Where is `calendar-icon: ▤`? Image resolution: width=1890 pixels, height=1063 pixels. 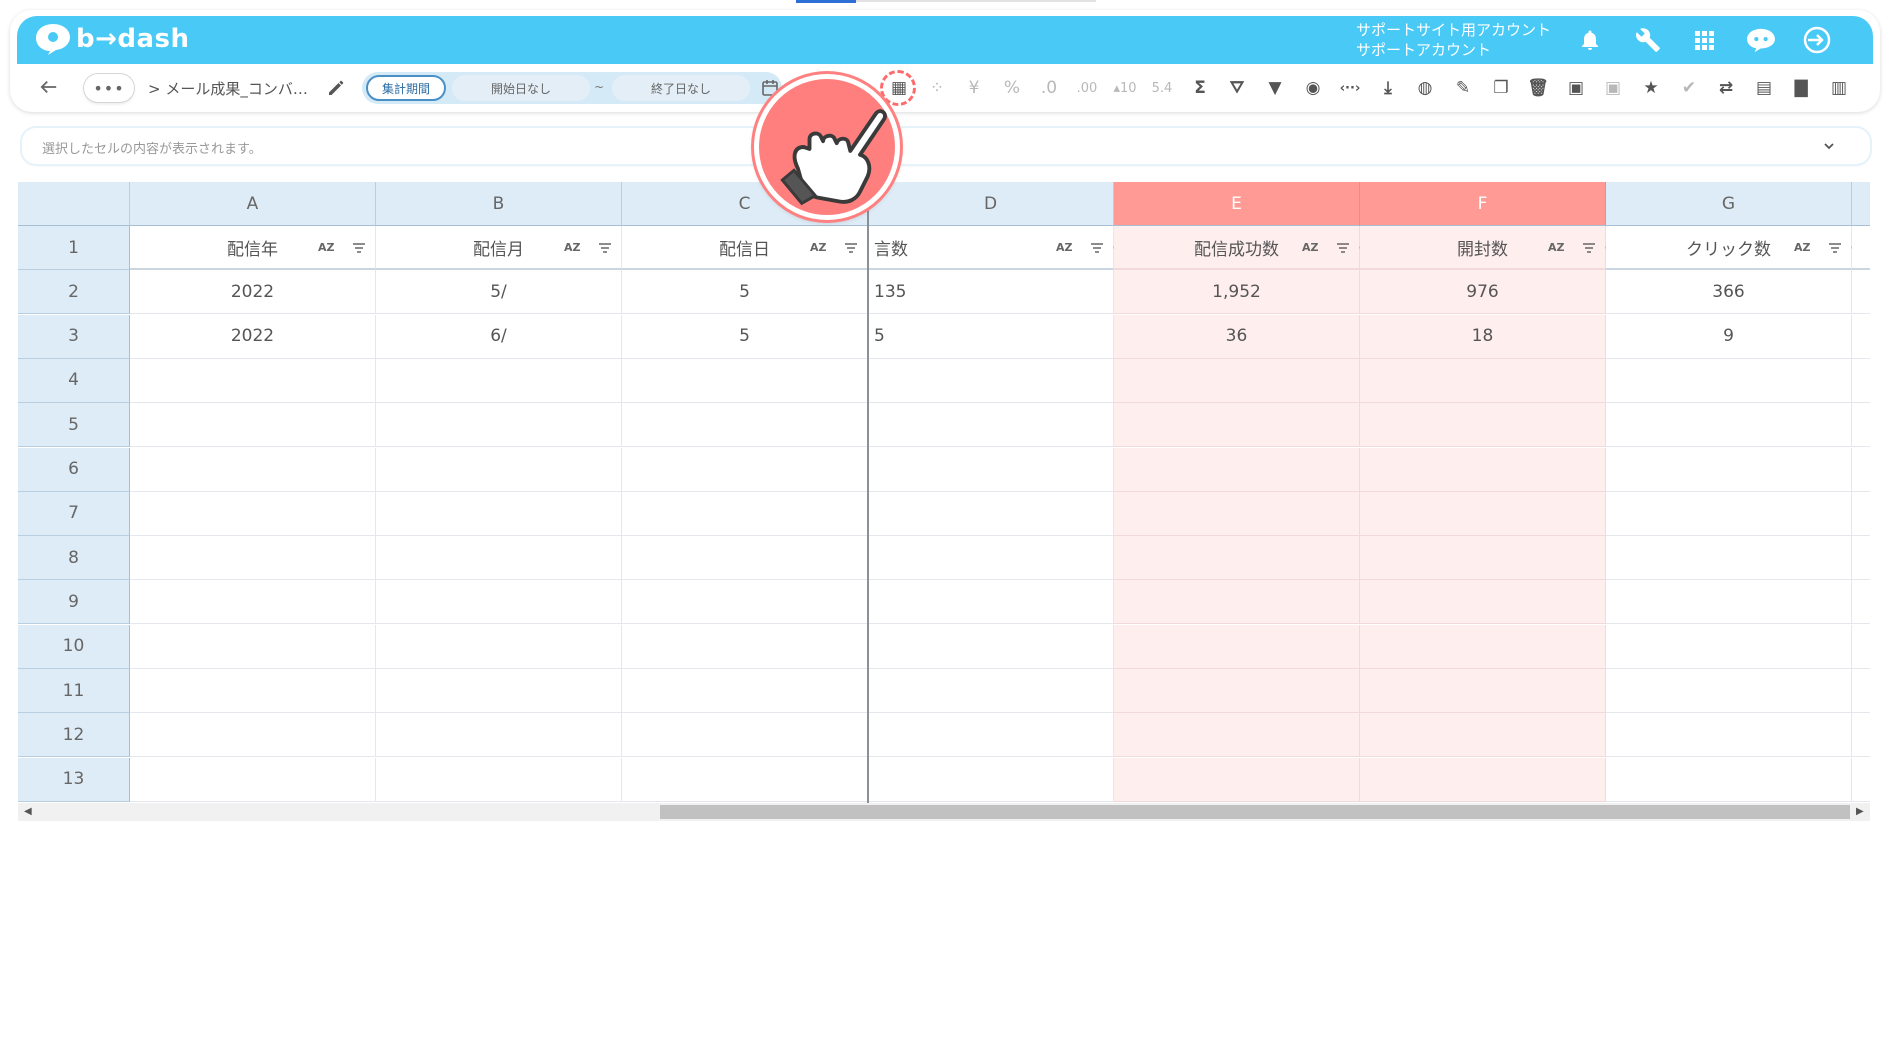 calendar-icon: ▤ is located at coordinates (1764, 88).